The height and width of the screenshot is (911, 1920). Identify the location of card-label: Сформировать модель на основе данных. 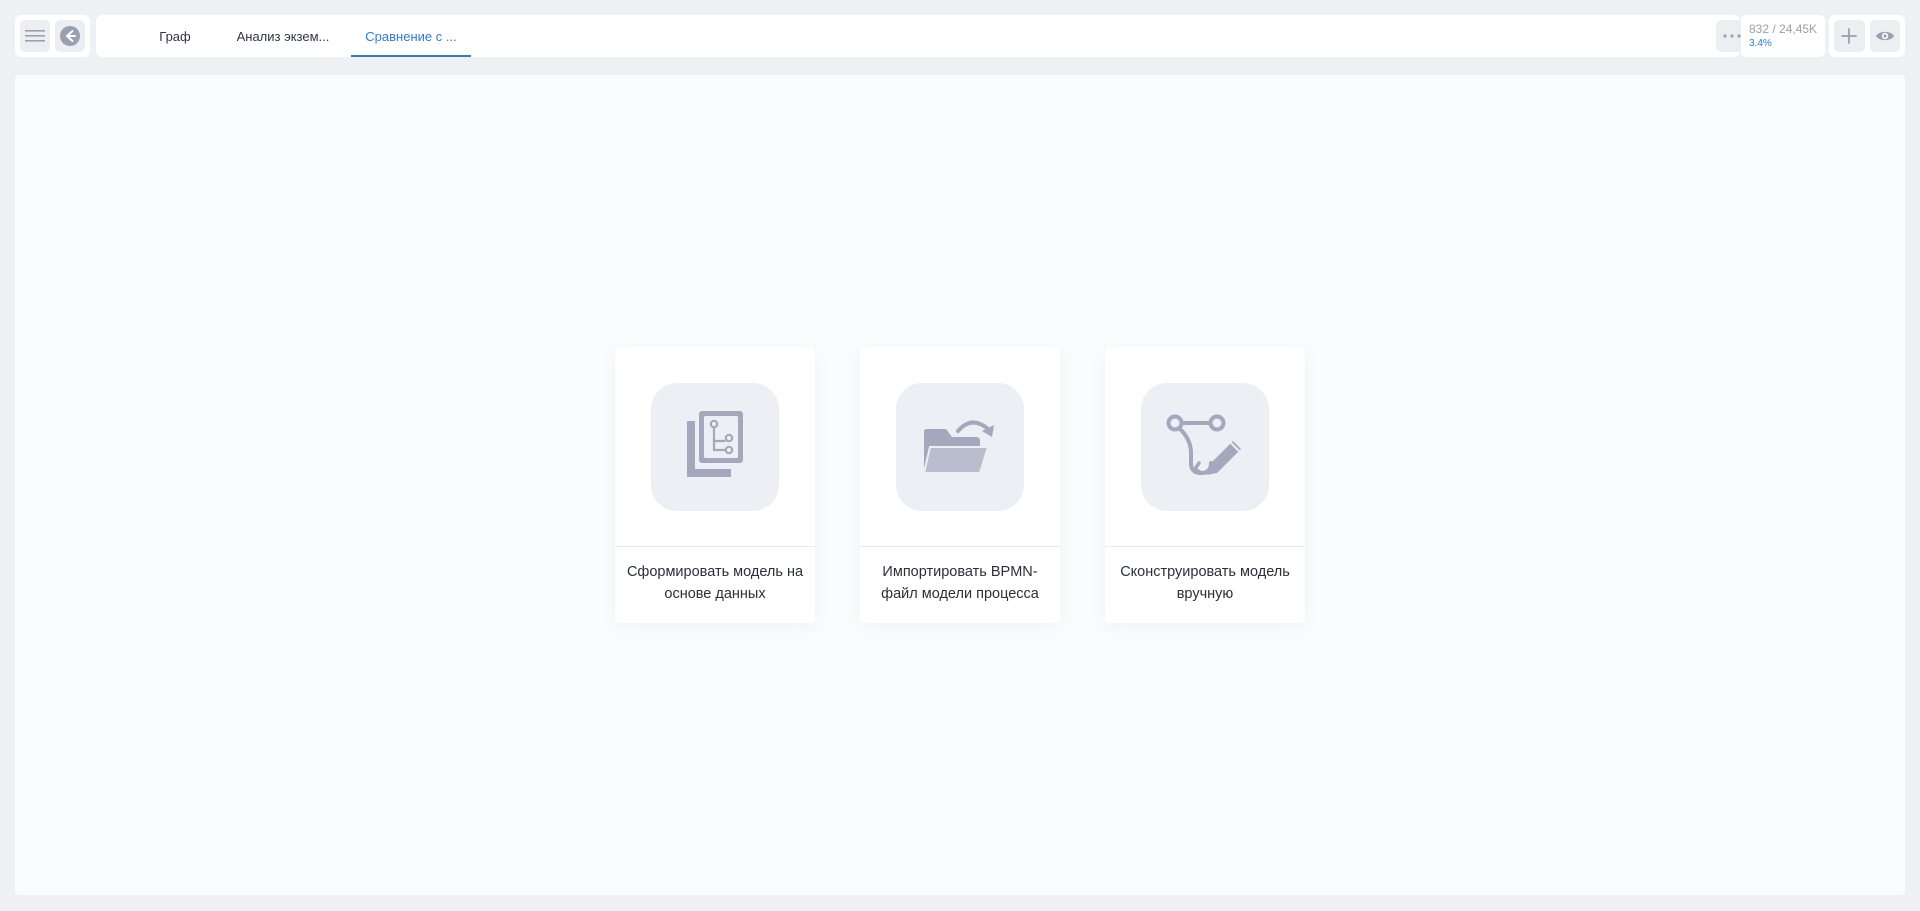
(715, 583).